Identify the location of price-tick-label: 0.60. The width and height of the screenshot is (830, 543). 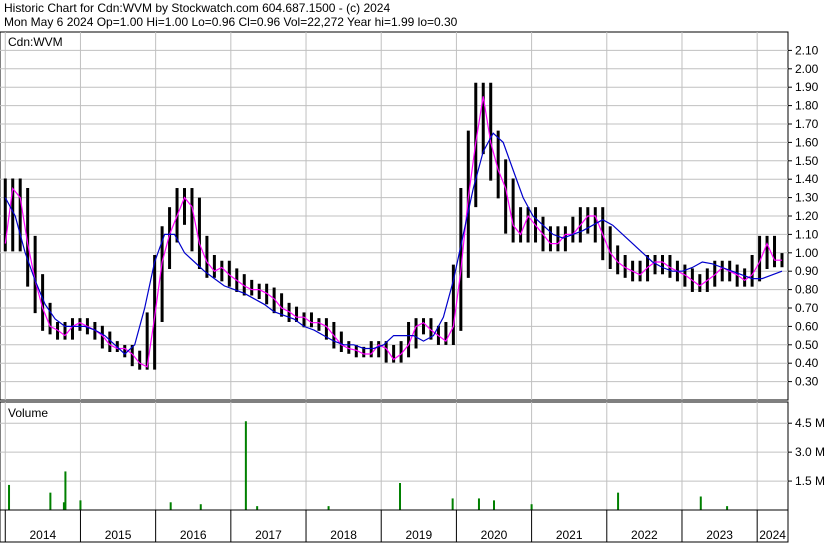
(807, 326).